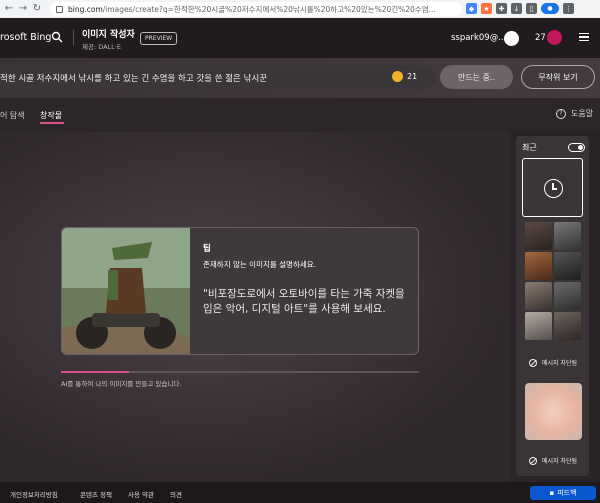  Describe the element at coordinates (471, 8) in the screenshot. I see `shield-extension-icon: ◆` at that location.